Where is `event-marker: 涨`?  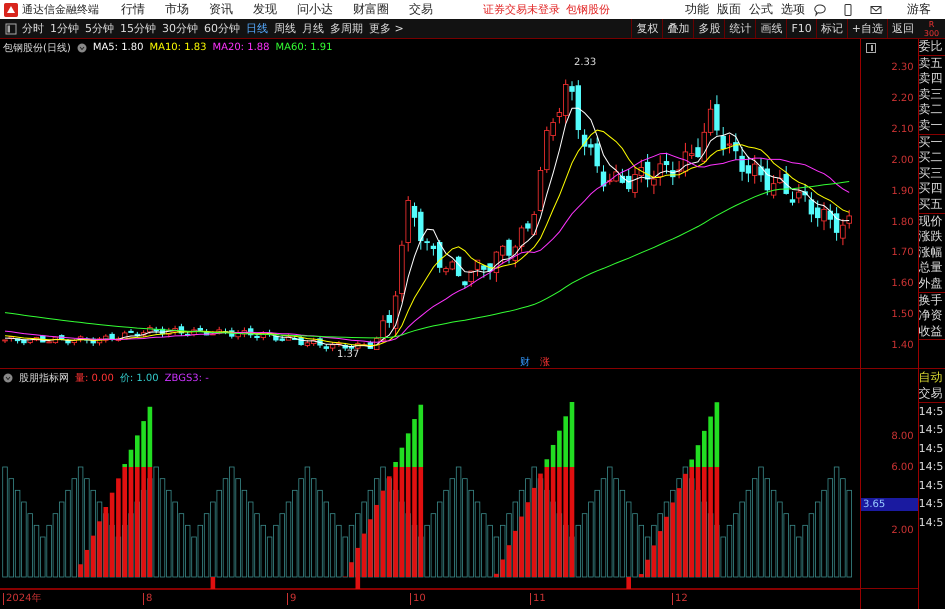
event-marker: 涨 is located at coordinates (545, 362).